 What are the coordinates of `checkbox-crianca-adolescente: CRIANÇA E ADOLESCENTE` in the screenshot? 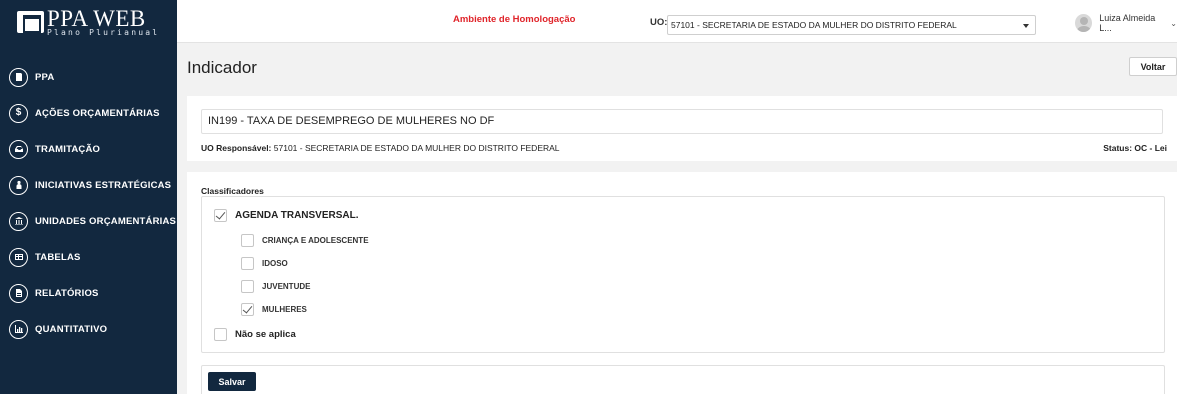 It's located at (305, 240).